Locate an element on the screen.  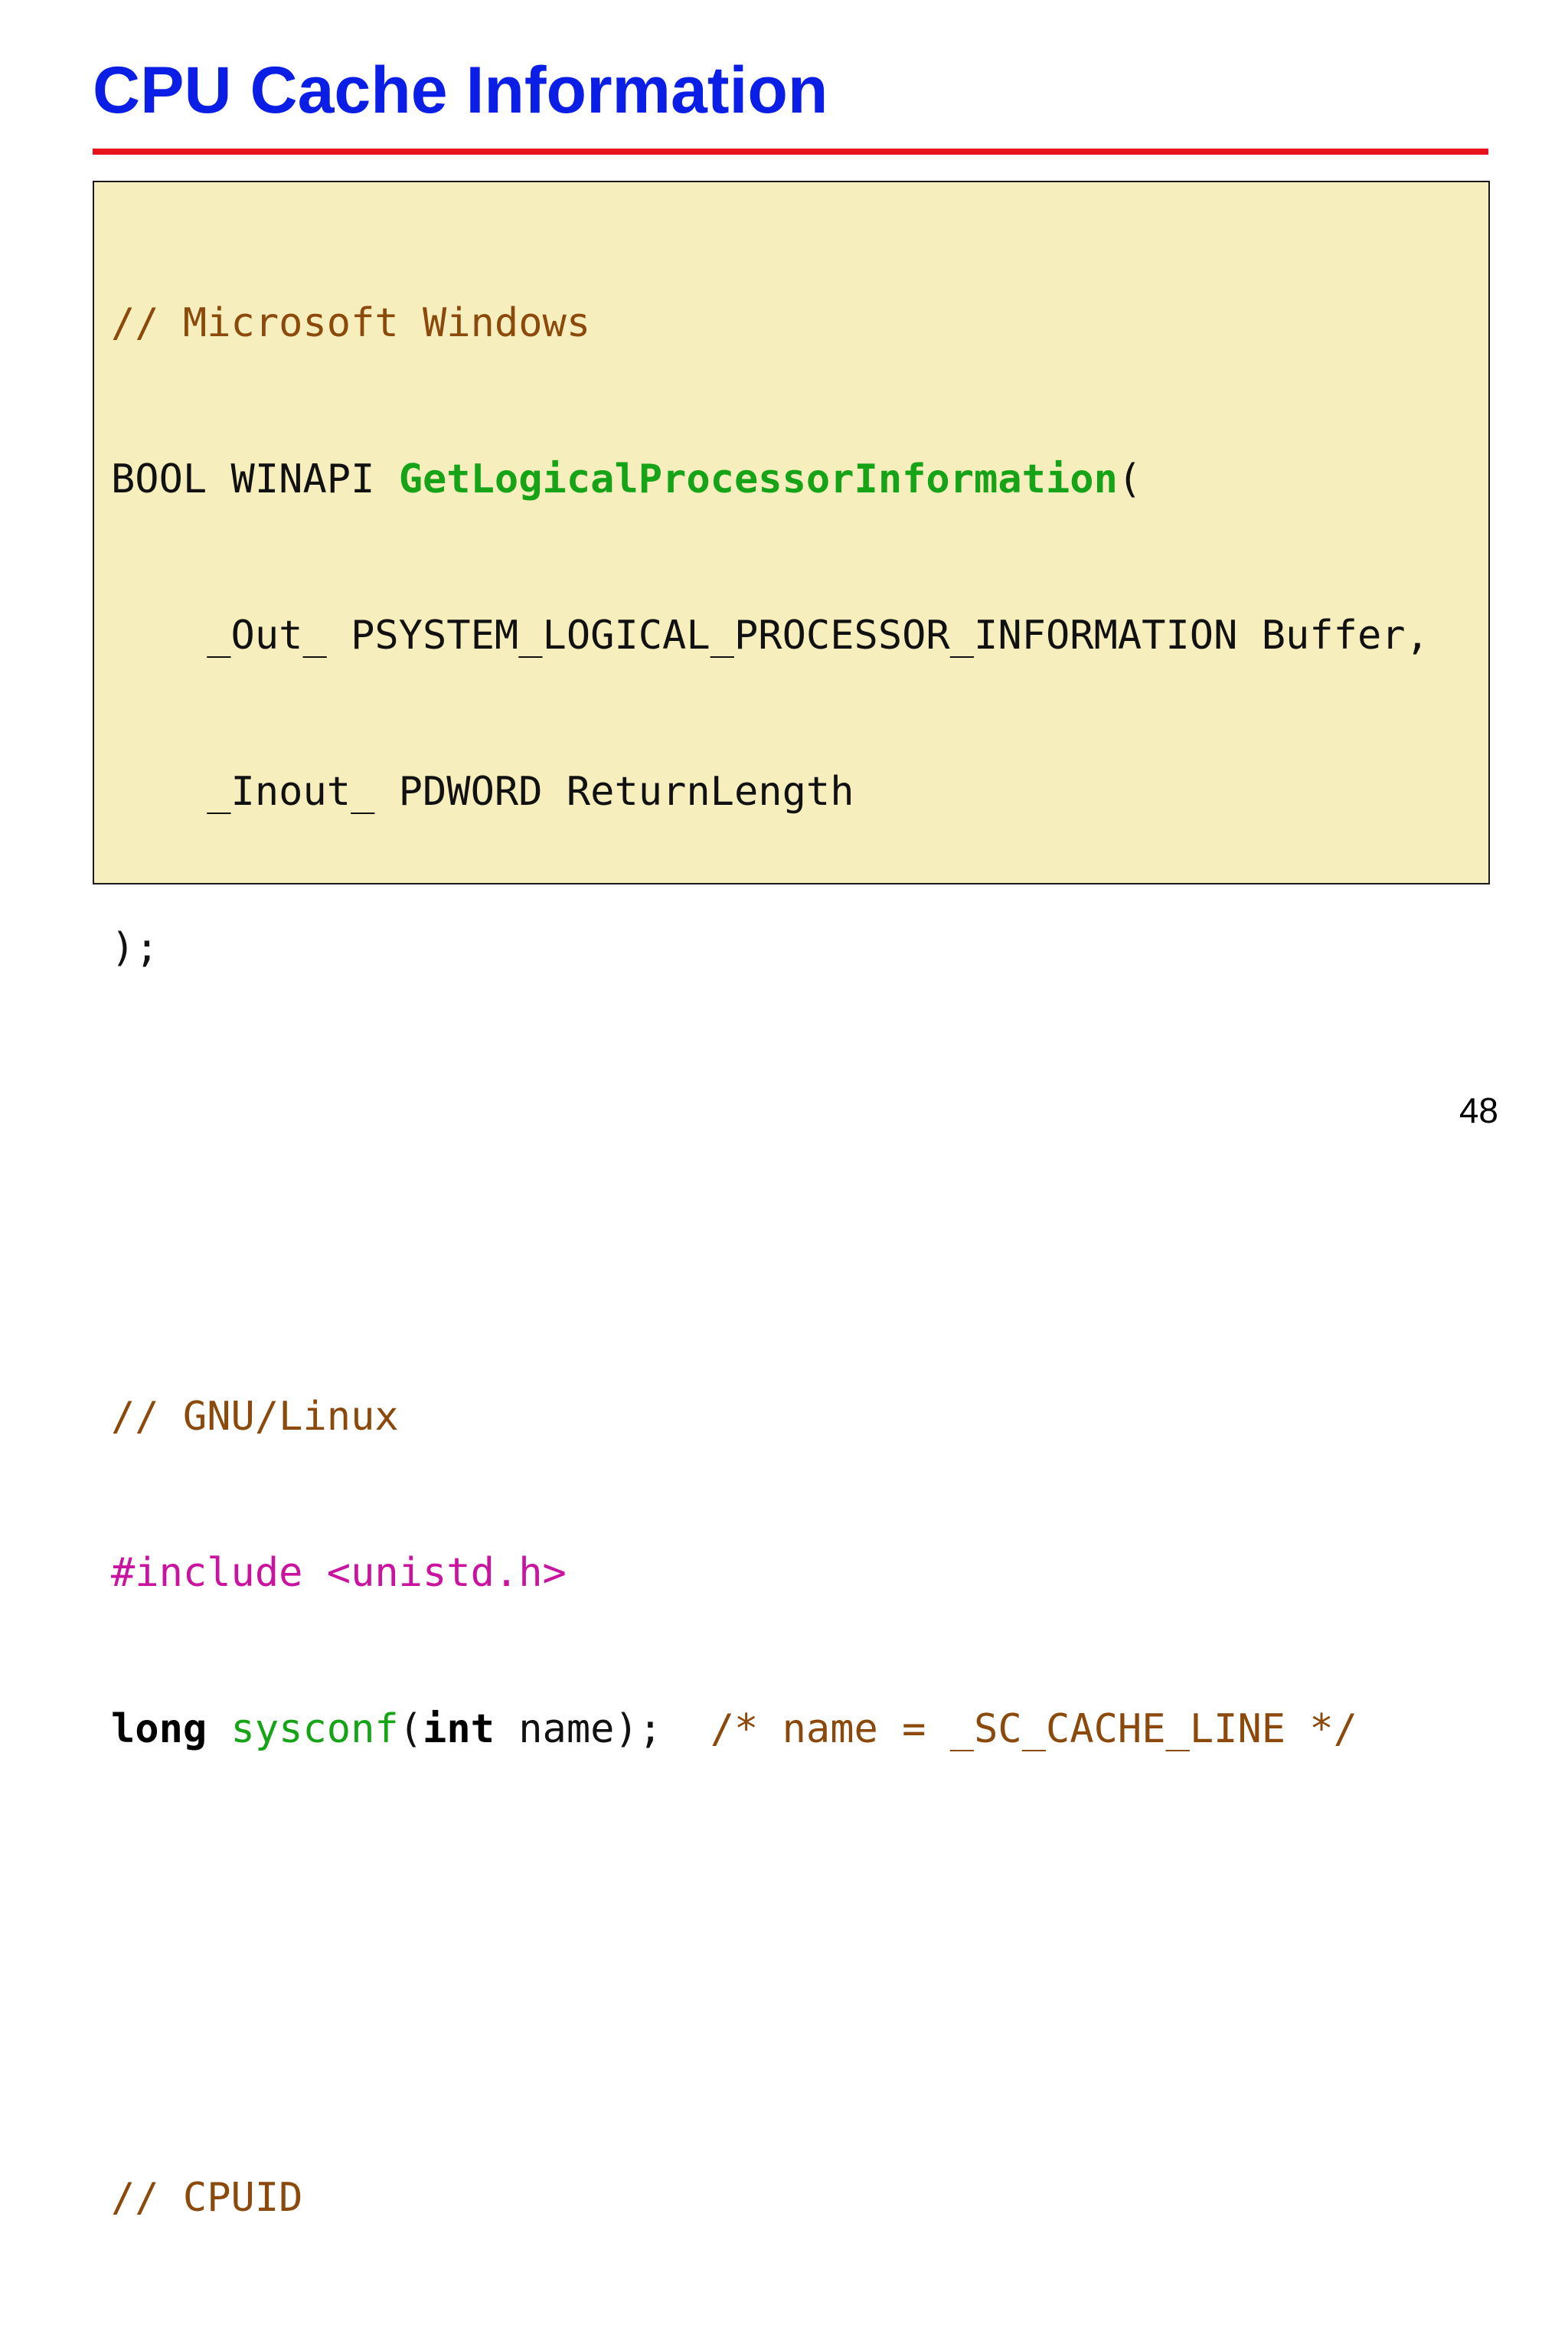
linux-include-directive: #include <unistd.h> is located at coordinates (339, 1573).